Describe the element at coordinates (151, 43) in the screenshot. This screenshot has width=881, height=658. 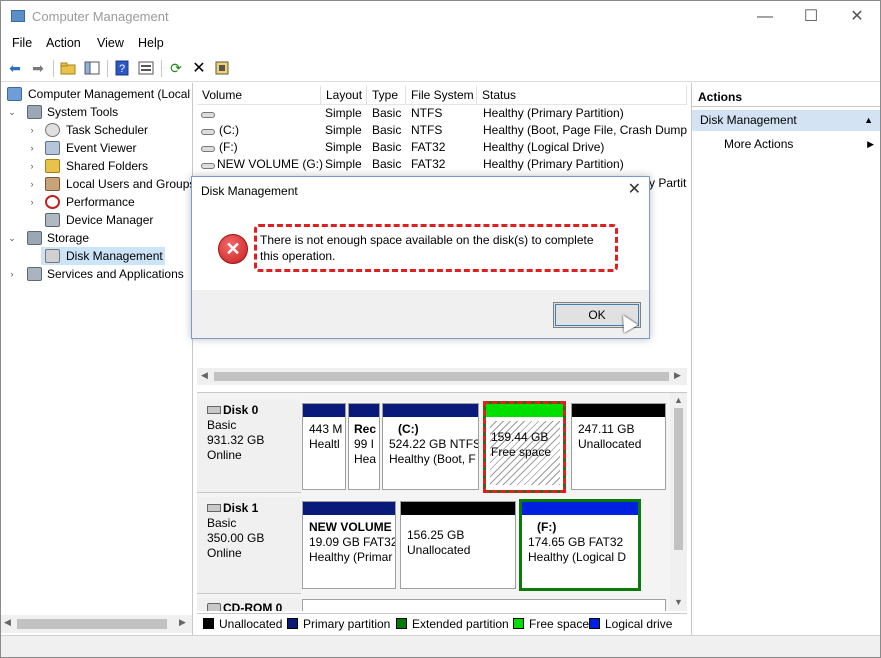
I see `menu-help: Help` at that location.